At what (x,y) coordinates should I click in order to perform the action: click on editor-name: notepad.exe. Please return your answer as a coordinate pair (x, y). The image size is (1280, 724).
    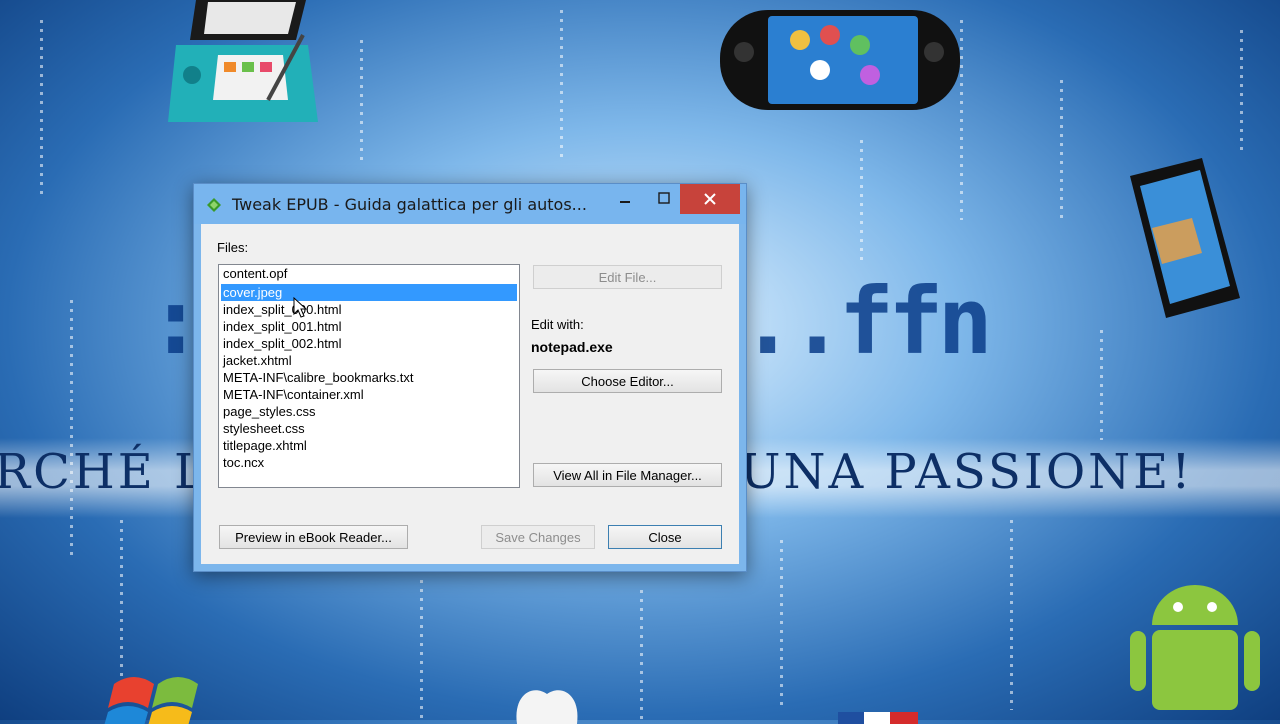
    Looking at the image, I should click on (572, 347).